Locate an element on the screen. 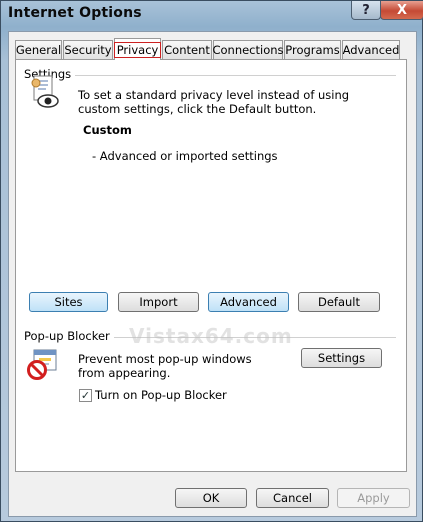  apply-button: Apply is located at coordinates (373, 498).